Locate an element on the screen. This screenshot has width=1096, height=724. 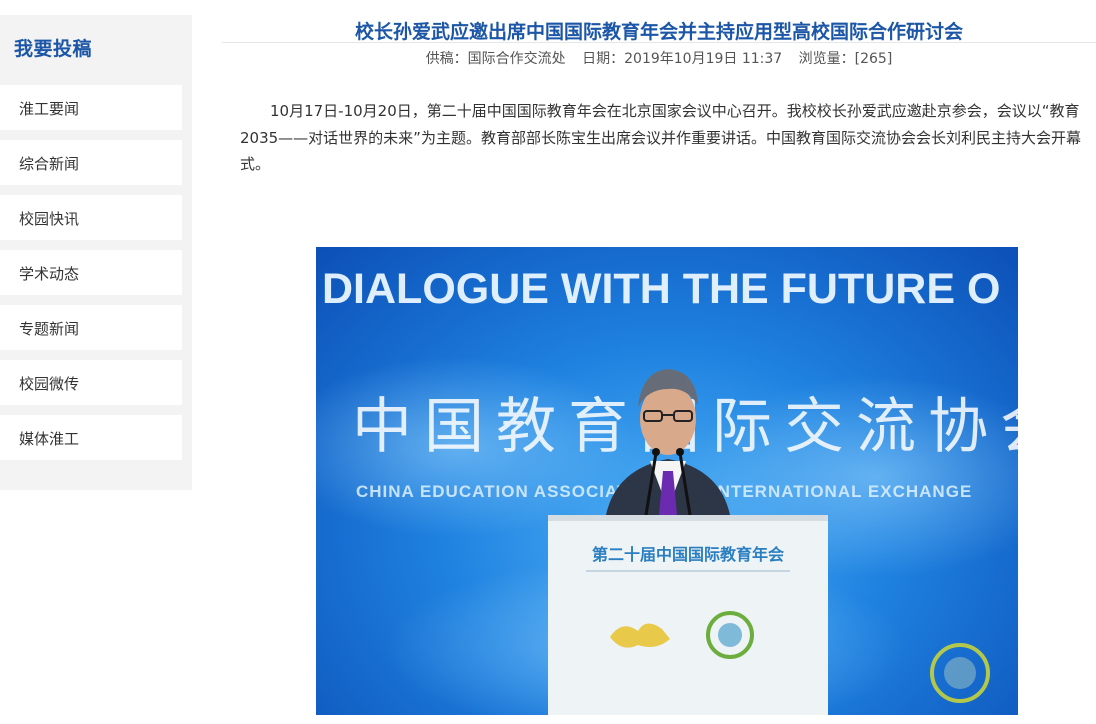
sidebar-item-label: 媒体淮工 is located at coordinates (49, 439).